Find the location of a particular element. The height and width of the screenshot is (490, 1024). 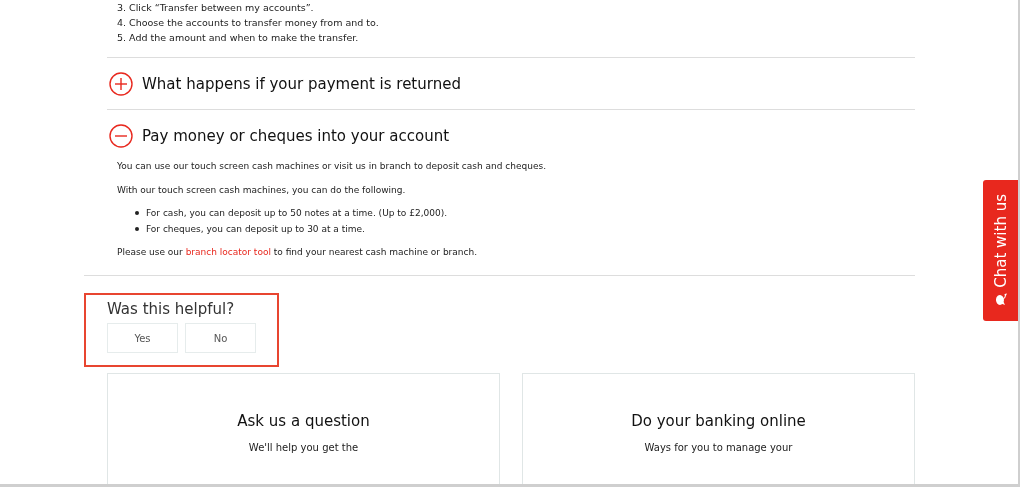

body-text: You can use our touch screen cash machines or visit us in branch to deposit cash and cheques. is located at coordinates (332, 166).